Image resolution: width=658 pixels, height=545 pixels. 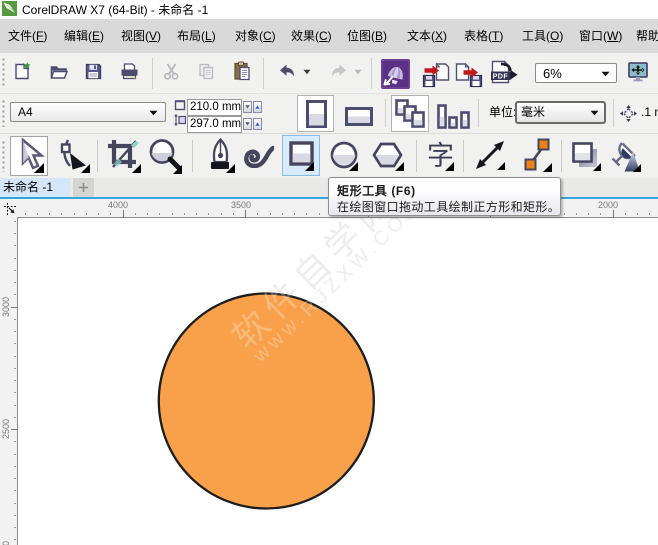 I want to click on svg-text: PDF, so click(x=501, y=76).